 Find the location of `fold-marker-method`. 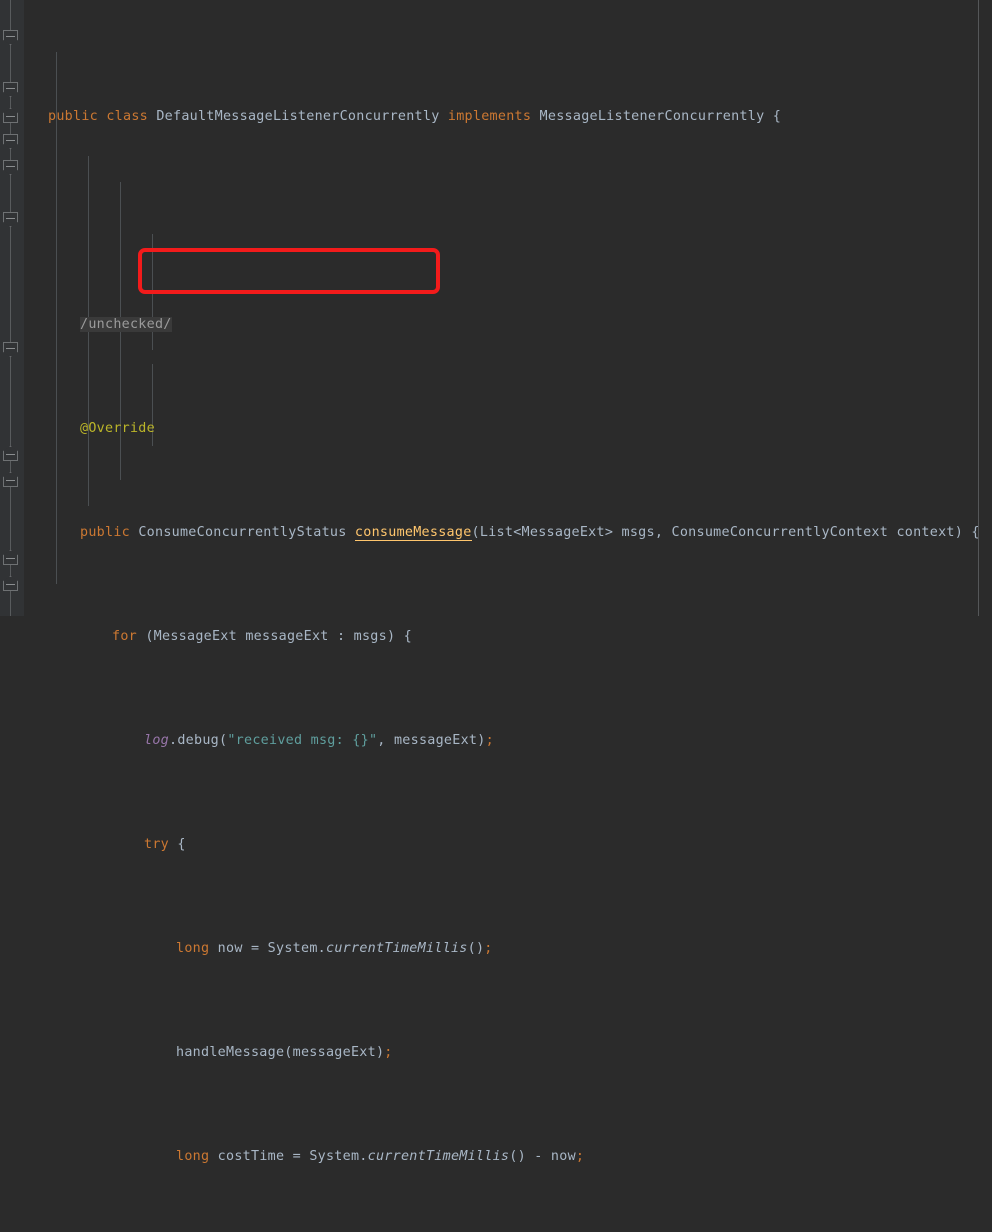

fold-marker-method is located at coordinates (10, 141).